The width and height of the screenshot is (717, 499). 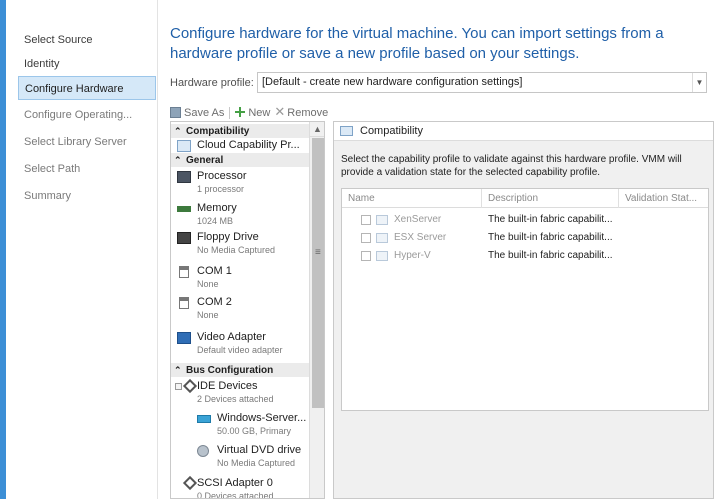 I want to click on new-label: New, so click(x=259, y=113).